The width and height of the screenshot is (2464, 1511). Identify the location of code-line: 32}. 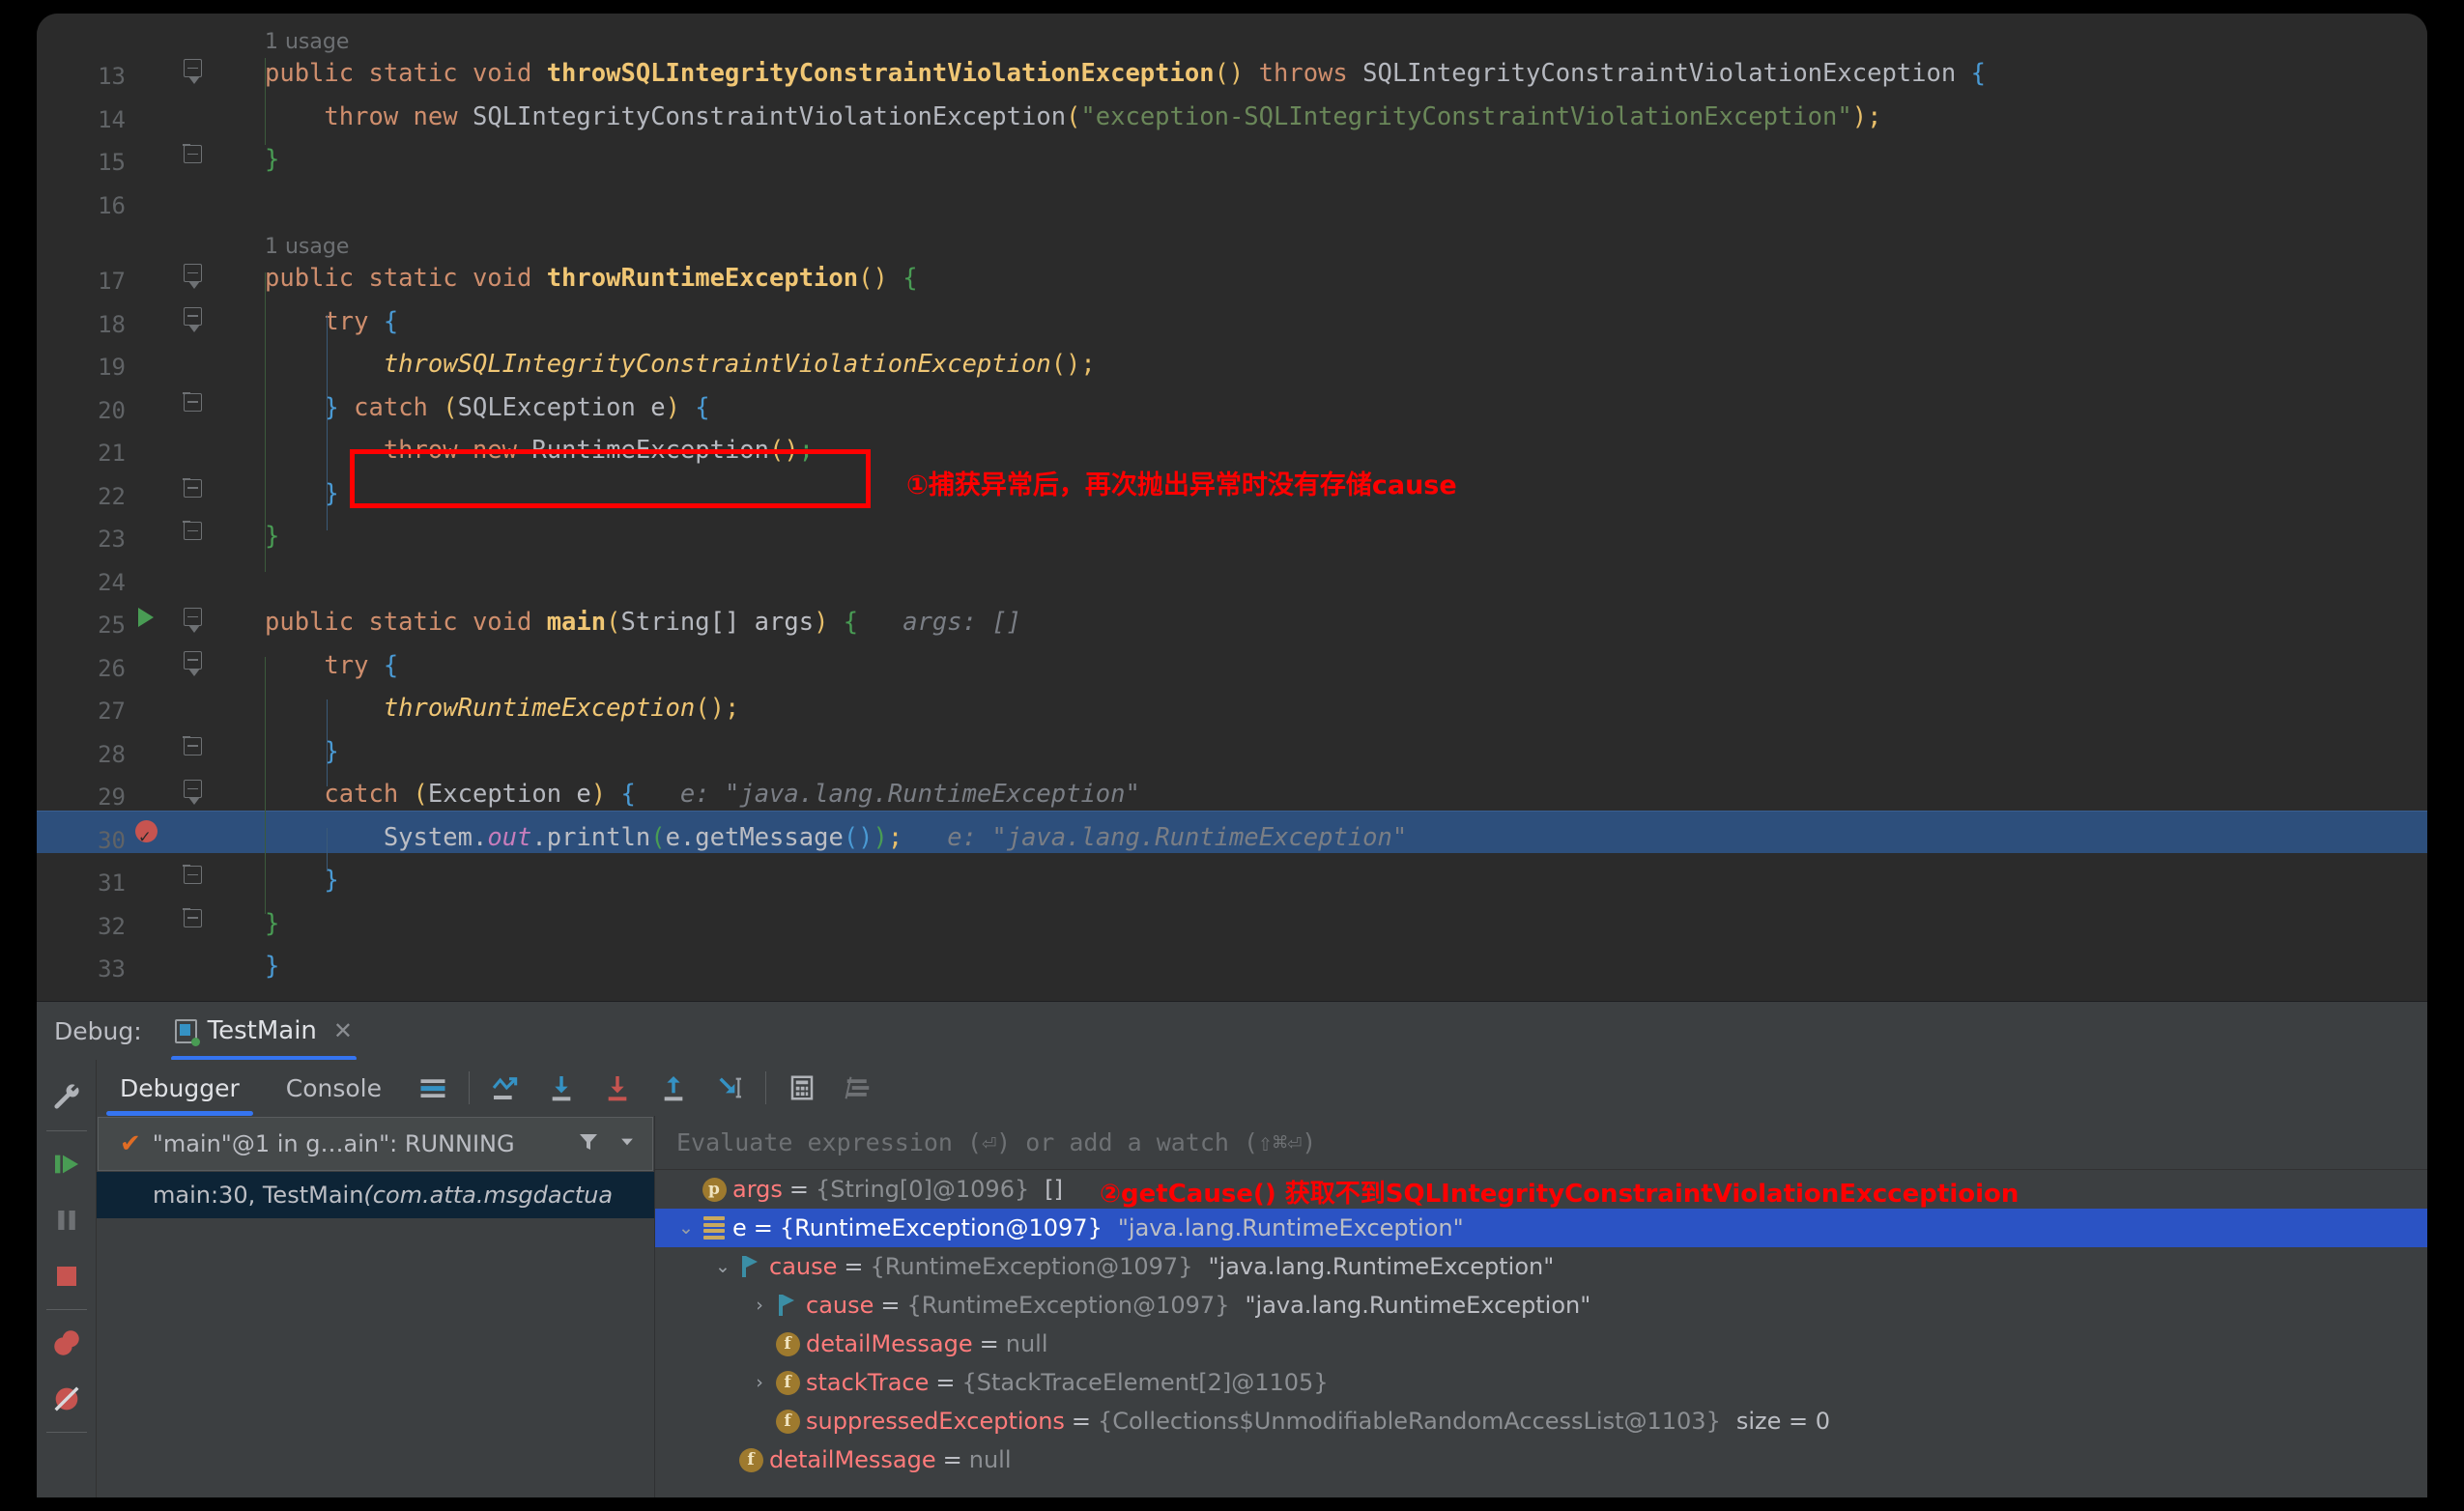
(1232, 918).